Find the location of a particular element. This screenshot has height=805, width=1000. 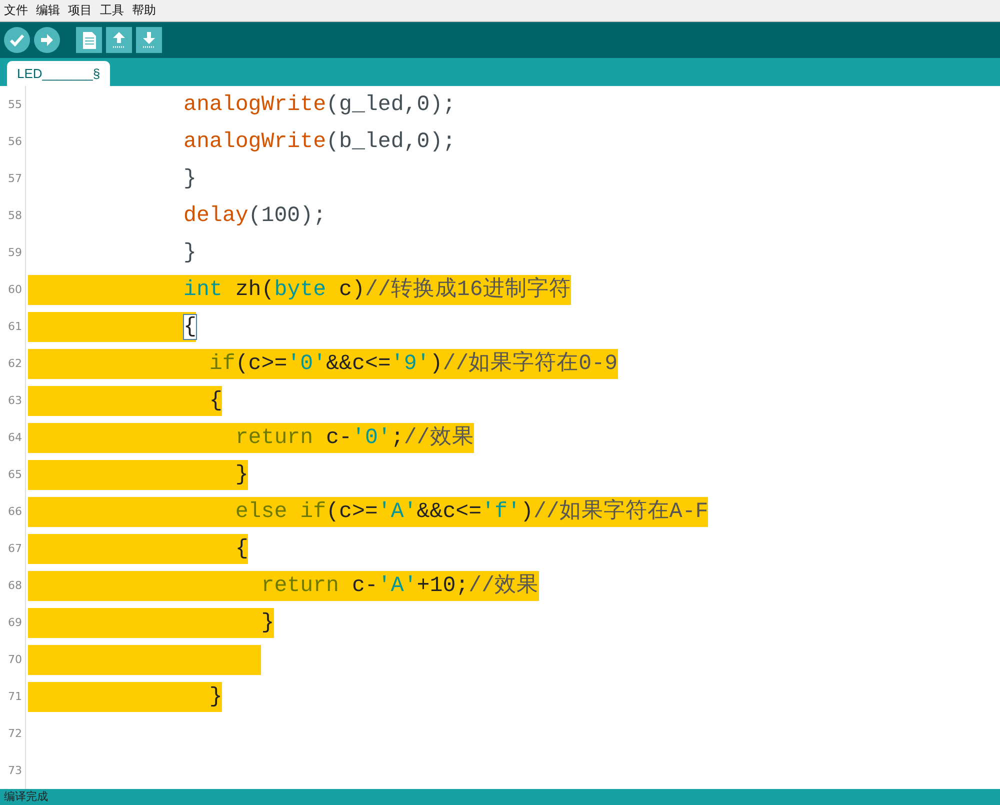

up-arrow-button is located at coordinates (119, 40).